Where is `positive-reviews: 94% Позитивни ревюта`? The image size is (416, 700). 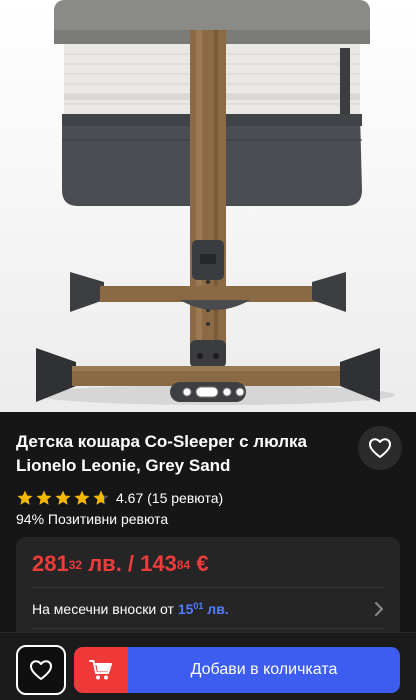 positive-reviews: 94% Позитивни ревюта is located at coordinates (92, 519).